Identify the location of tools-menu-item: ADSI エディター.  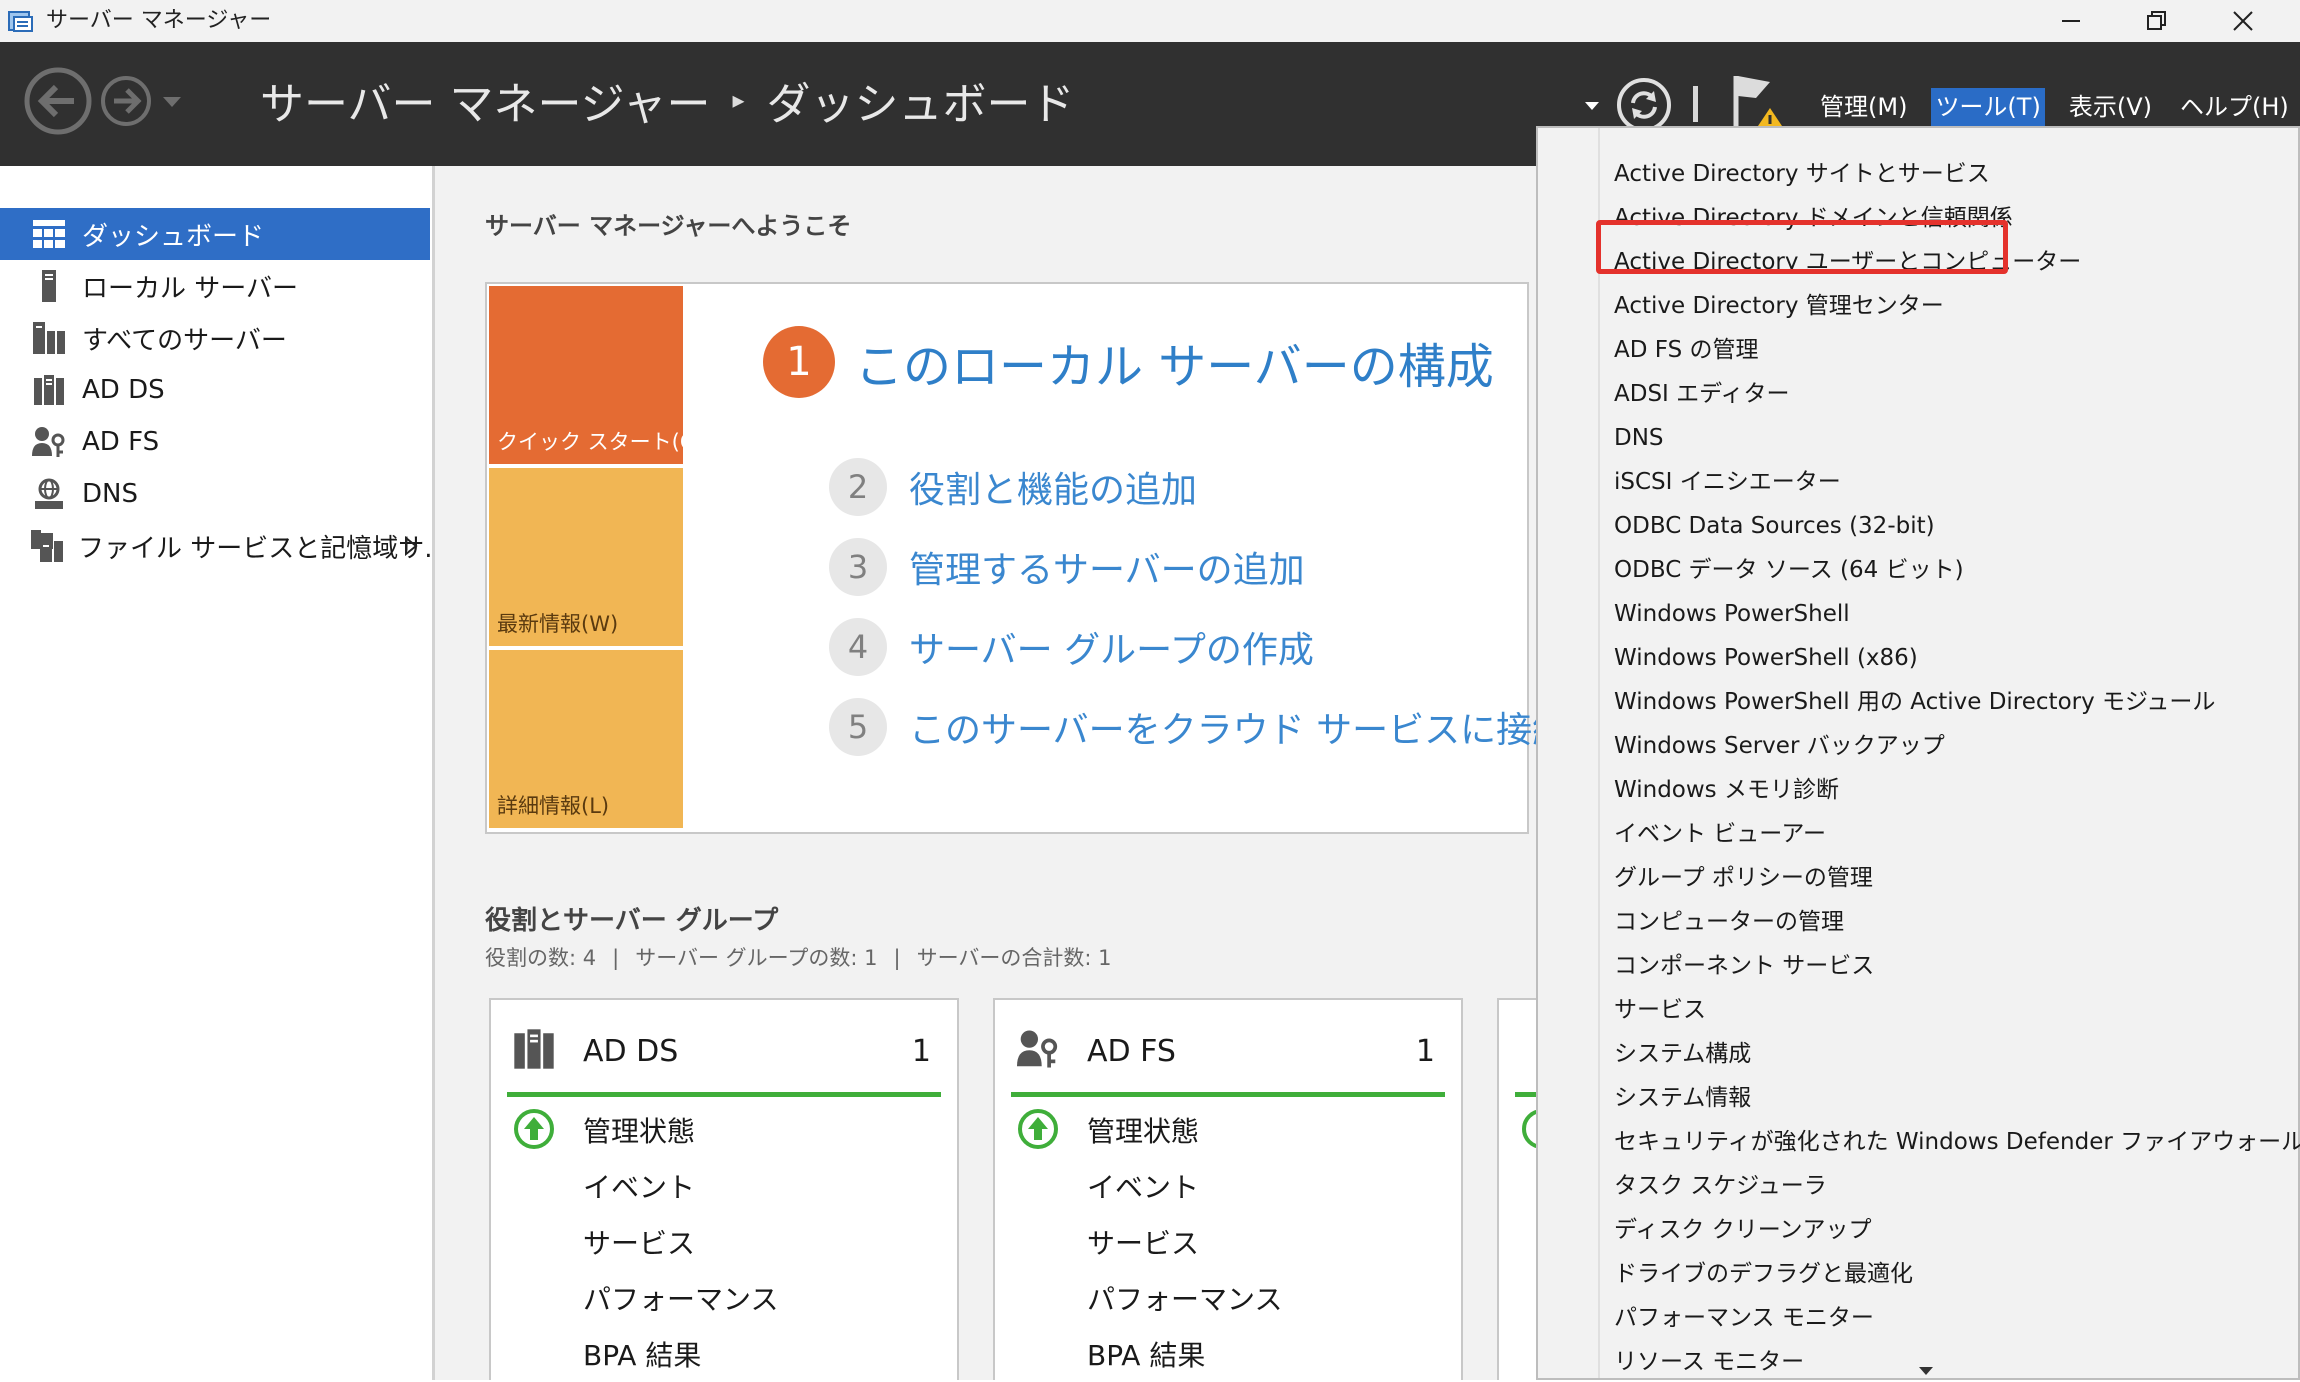
(1702, 394).